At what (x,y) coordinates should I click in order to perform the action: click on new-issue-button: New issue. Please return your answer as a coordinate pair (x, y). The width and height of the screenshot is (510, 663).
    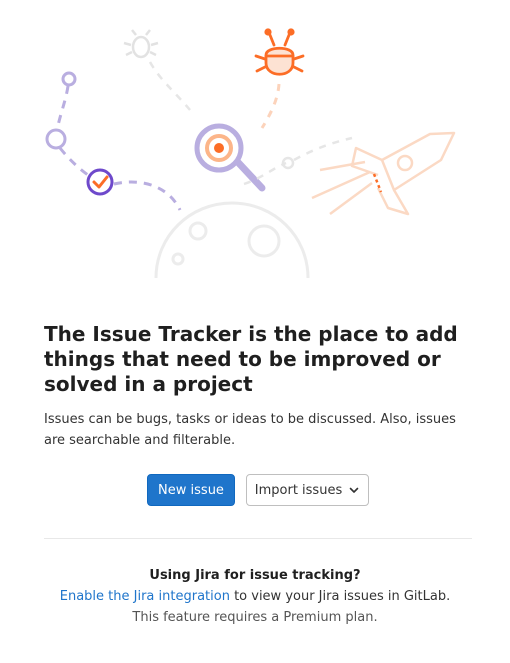
    Looking at the image, I should click on (191, 490).